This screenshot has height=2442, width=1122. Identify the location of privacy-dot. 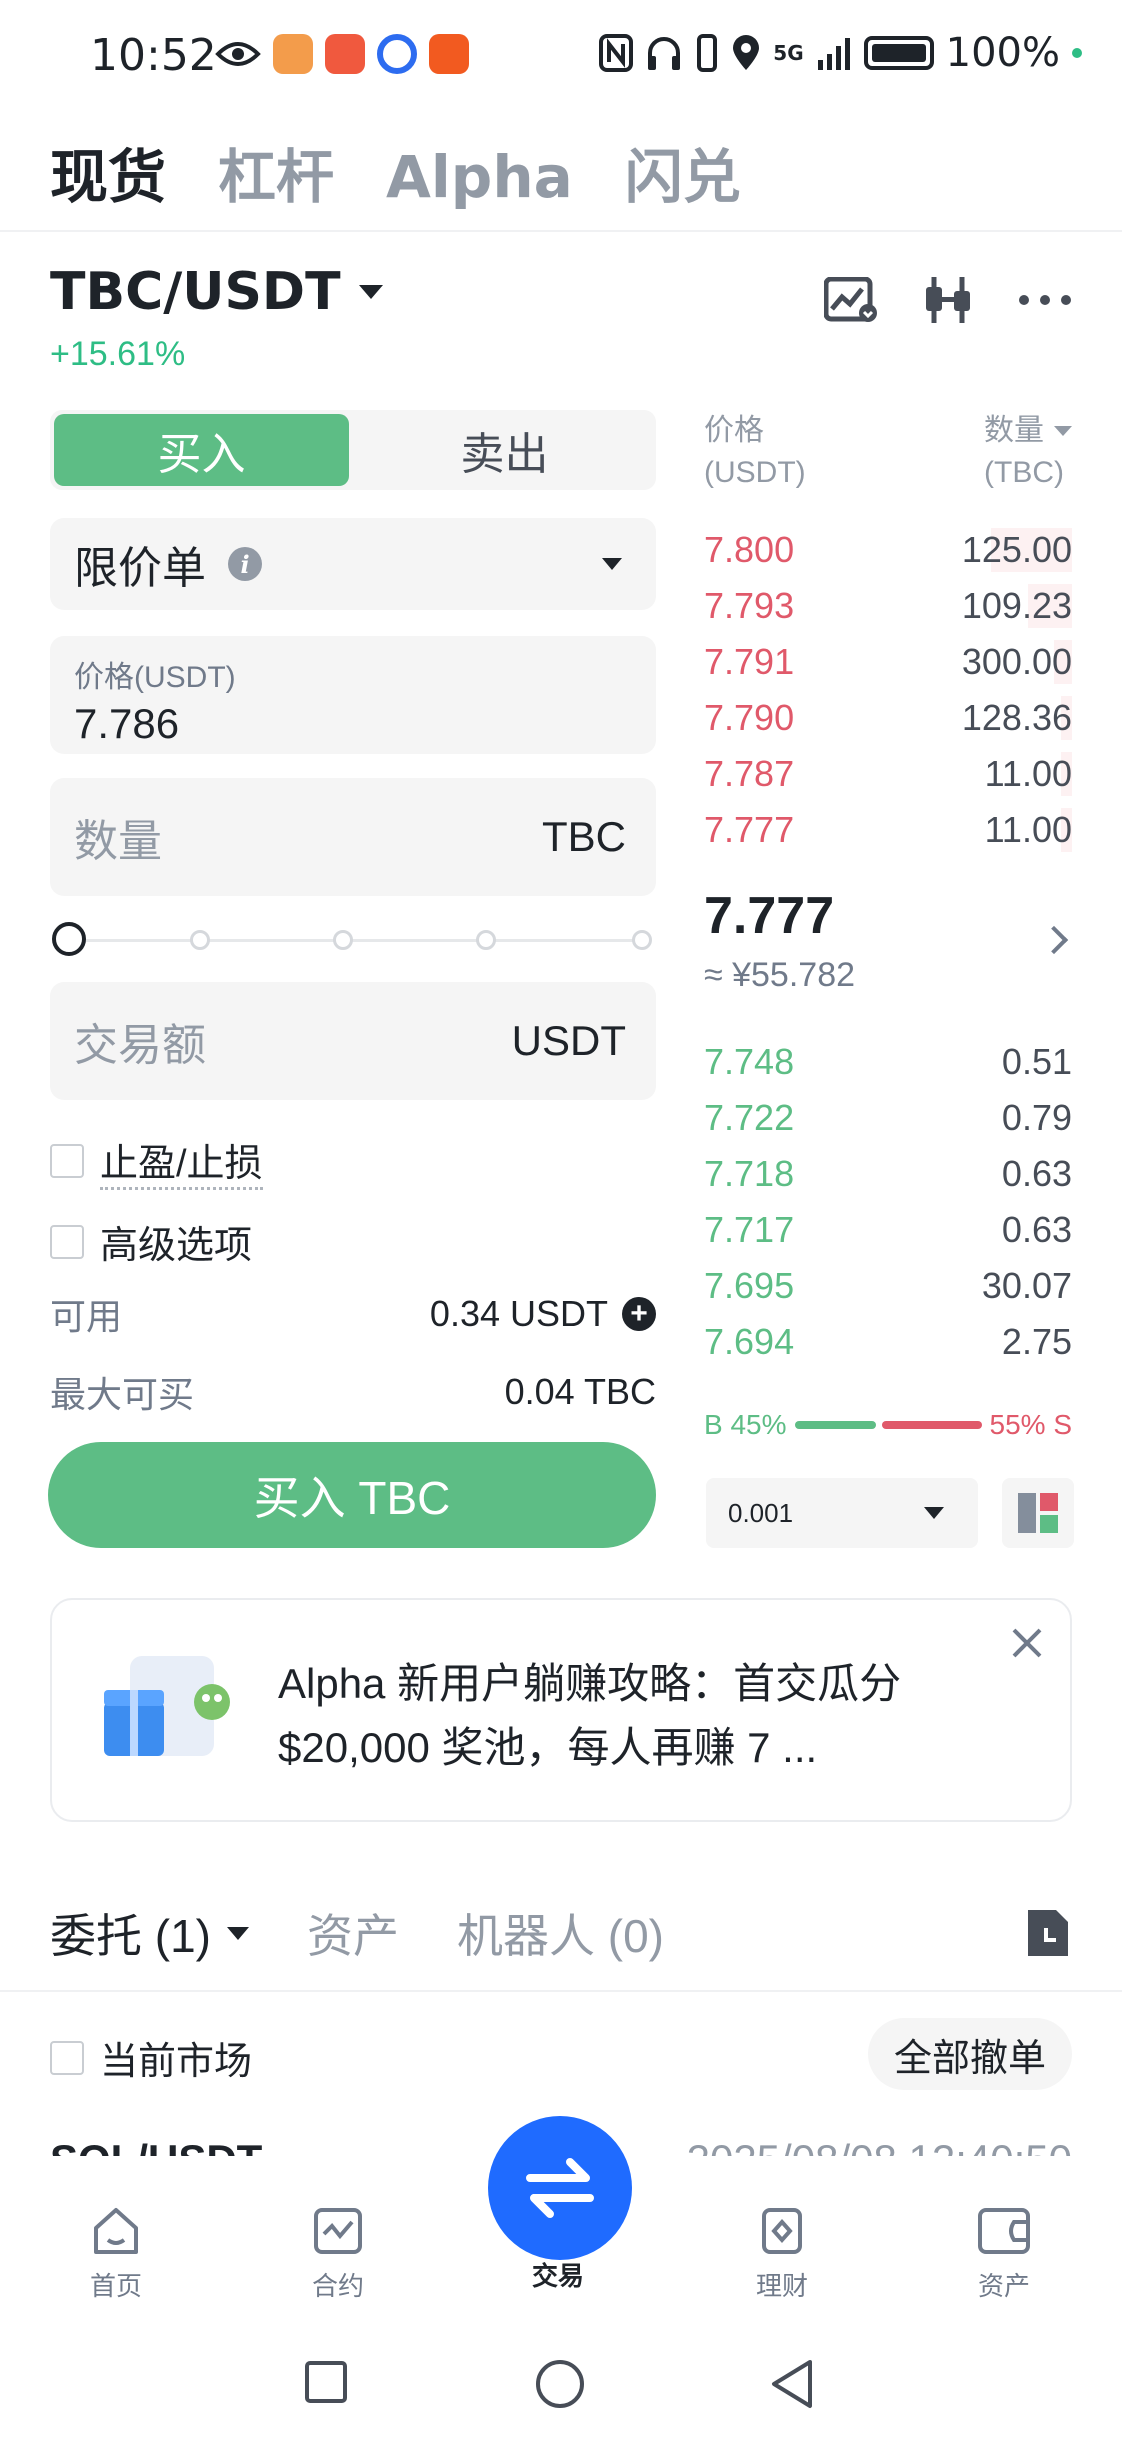
(1077, 53).